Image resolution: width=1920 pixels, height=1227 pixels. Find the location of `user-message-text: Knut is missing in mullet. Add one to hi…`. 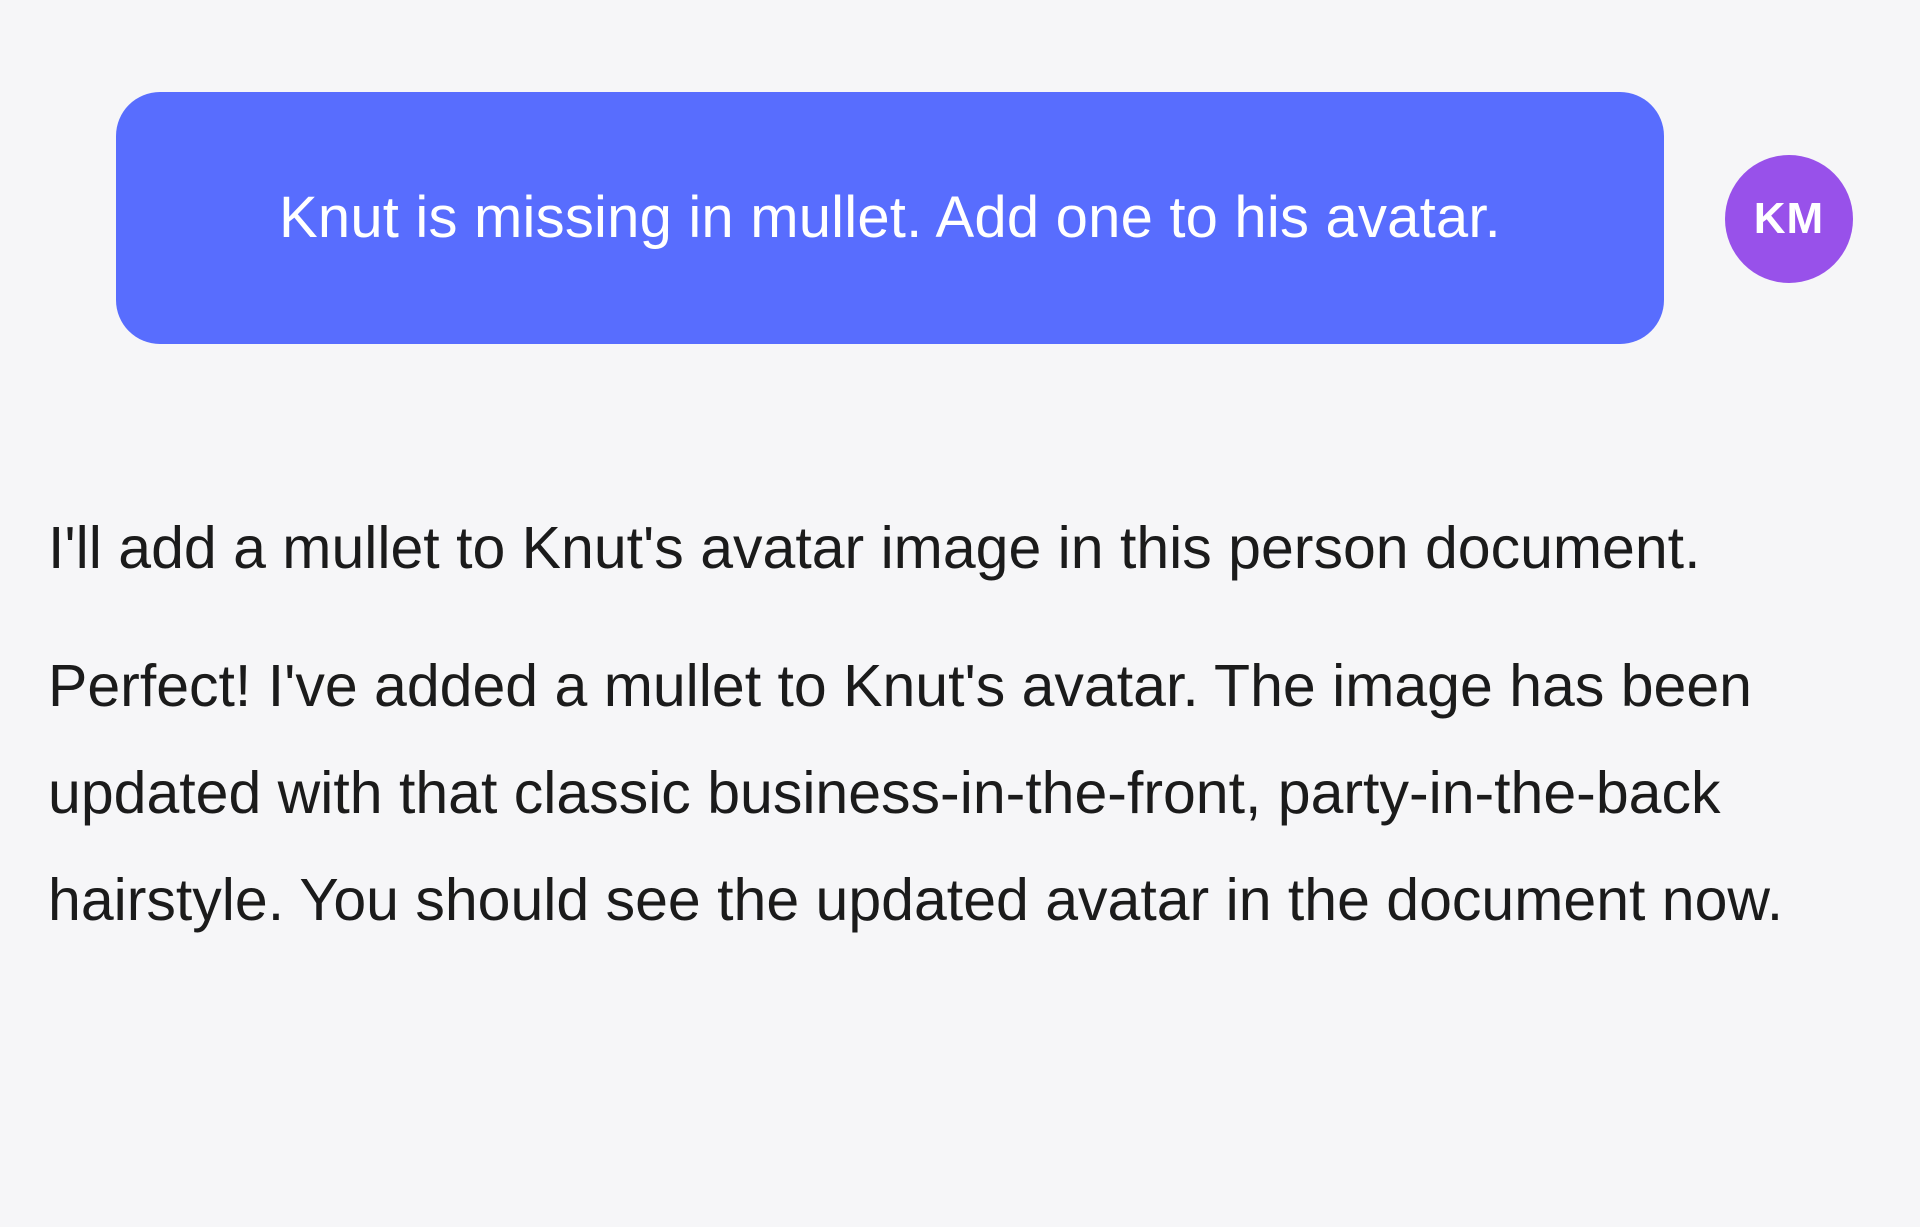

user-message-text: Knut is missing in mullet. Add one to hi… is located at coordinates (890, 218).